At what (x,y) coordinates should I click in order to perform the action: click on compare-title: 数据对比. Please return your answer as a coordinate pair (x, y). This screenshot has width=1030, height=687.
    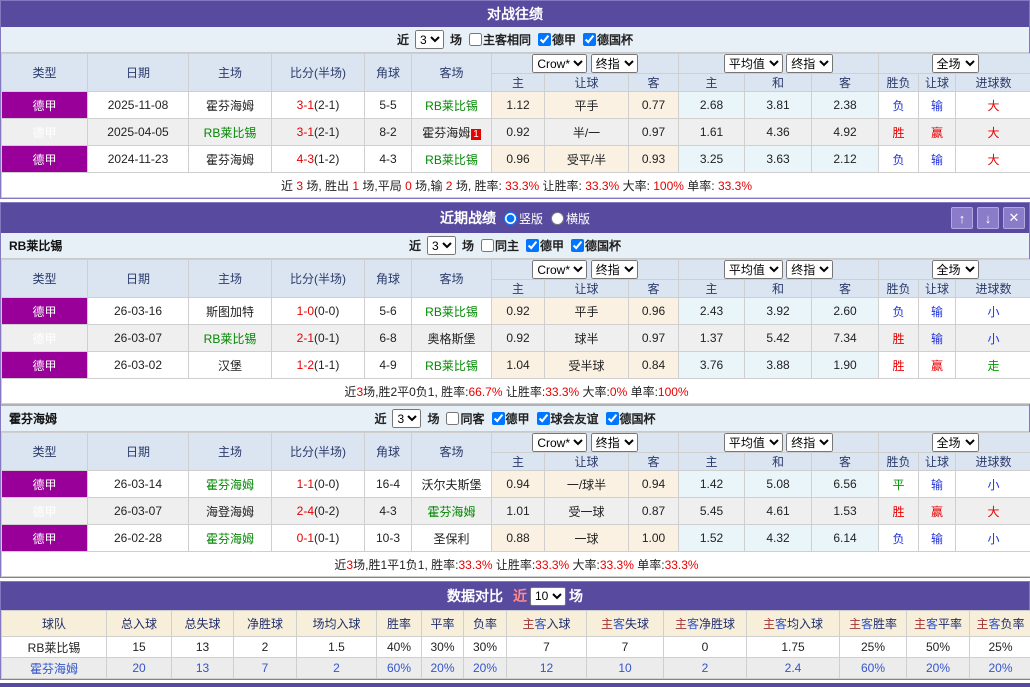
    Looking at the image, I should click on (475, 596).